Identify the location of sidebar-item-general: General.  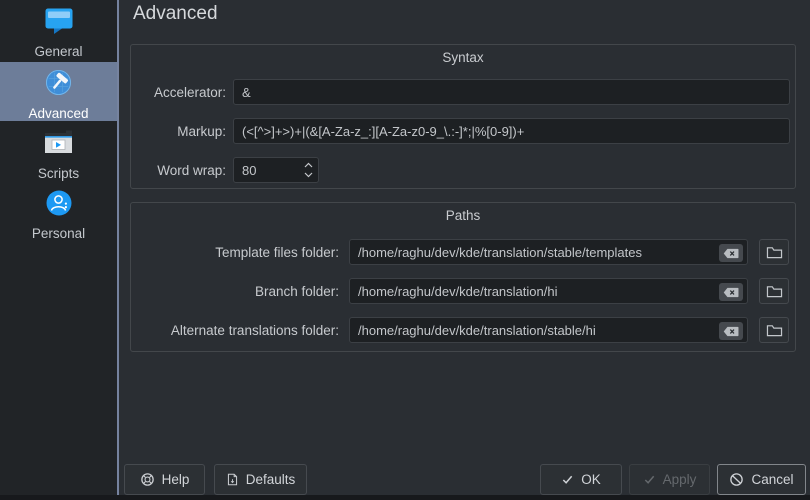
(58, 31).